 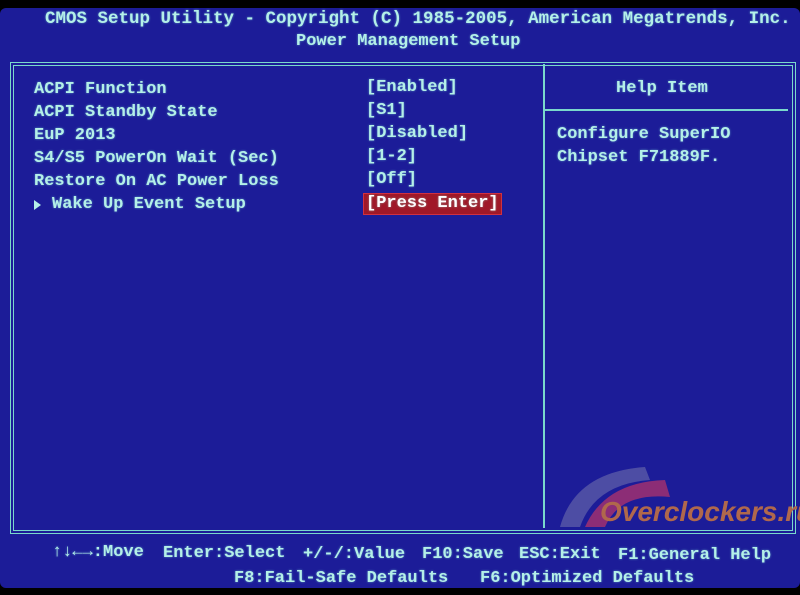 What do you see at coordinates (587, 578) in the screenshot?
I see `key-hint-optimized: F6:Optimized Defaults` at bounding box center [587, 578].